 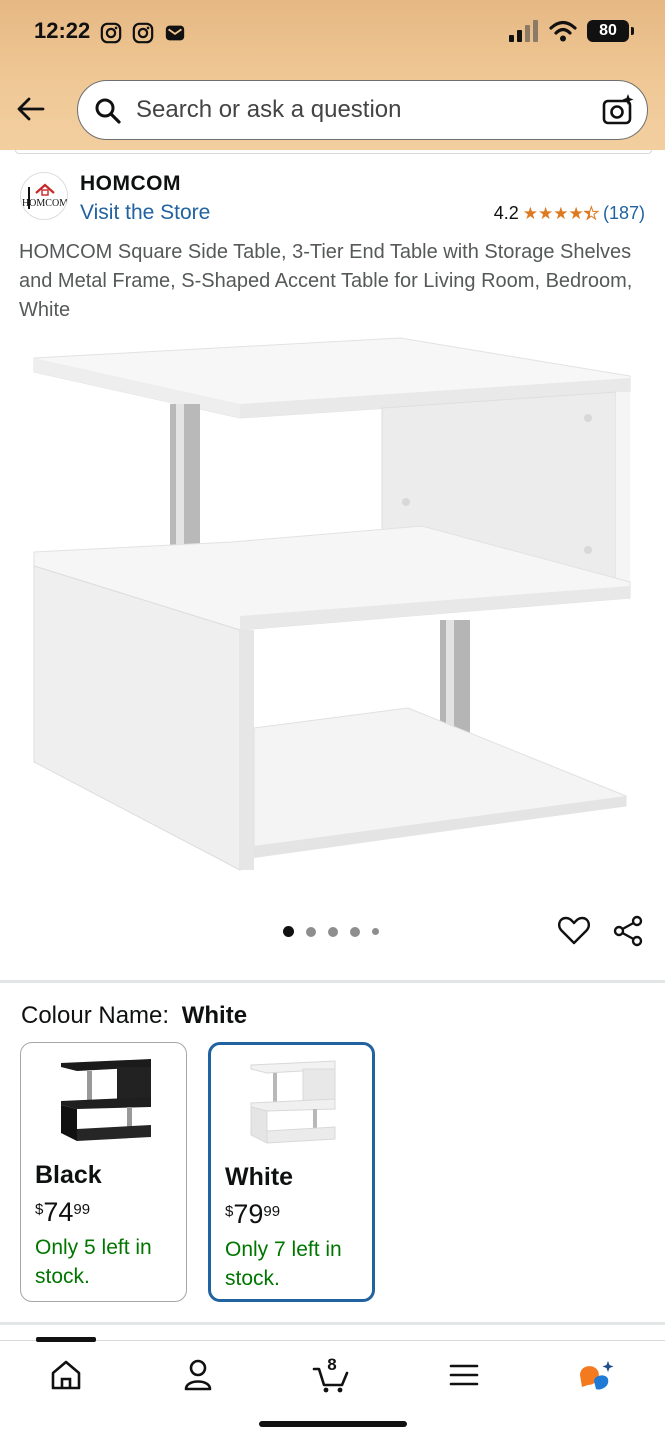 What do you see at coordinates (591, 213) in the screenshot?
I see `star-partial-icon: ★` at bounding box center [591, 213].